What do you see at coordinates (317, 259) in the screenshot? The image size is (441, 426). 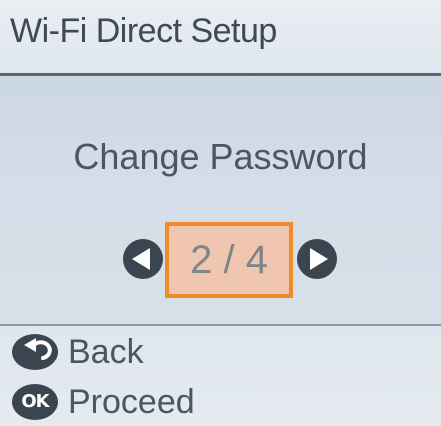 I see `right-arrow-icon` at bounding box center [317, 259].